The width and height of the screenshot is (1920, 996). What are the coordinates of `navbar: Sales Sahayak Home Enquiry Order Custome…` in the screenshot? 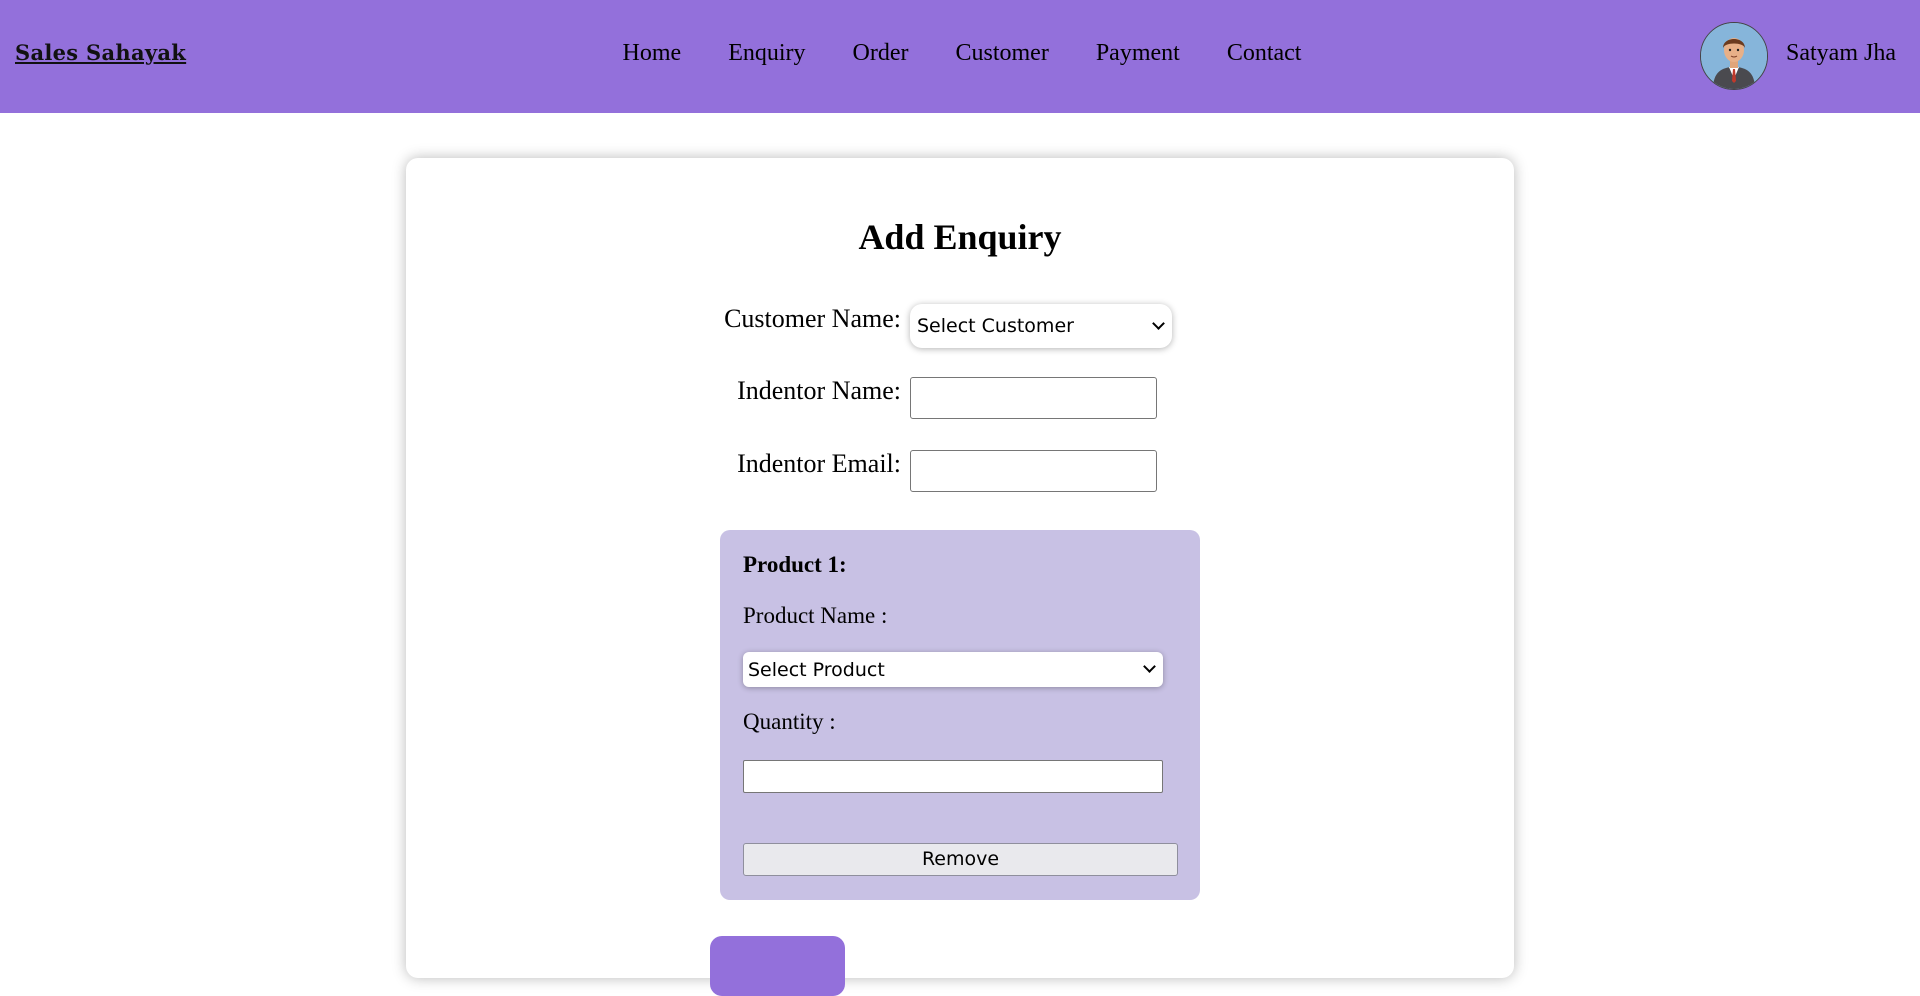 It's located at (960, 56).